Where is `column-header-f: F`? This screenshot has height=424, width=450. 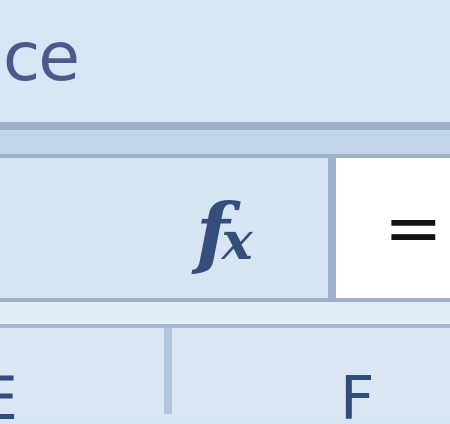
column-header-f: F is located at coordinates (370, 399).